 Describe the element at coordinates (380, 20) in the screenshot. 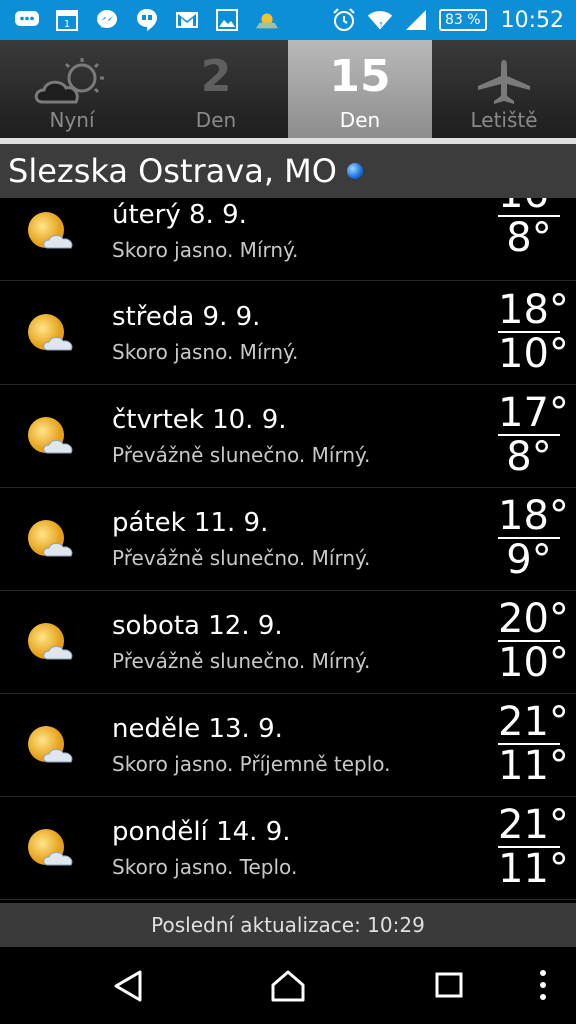

I see `wifi-icon: ↑↓` at that location.